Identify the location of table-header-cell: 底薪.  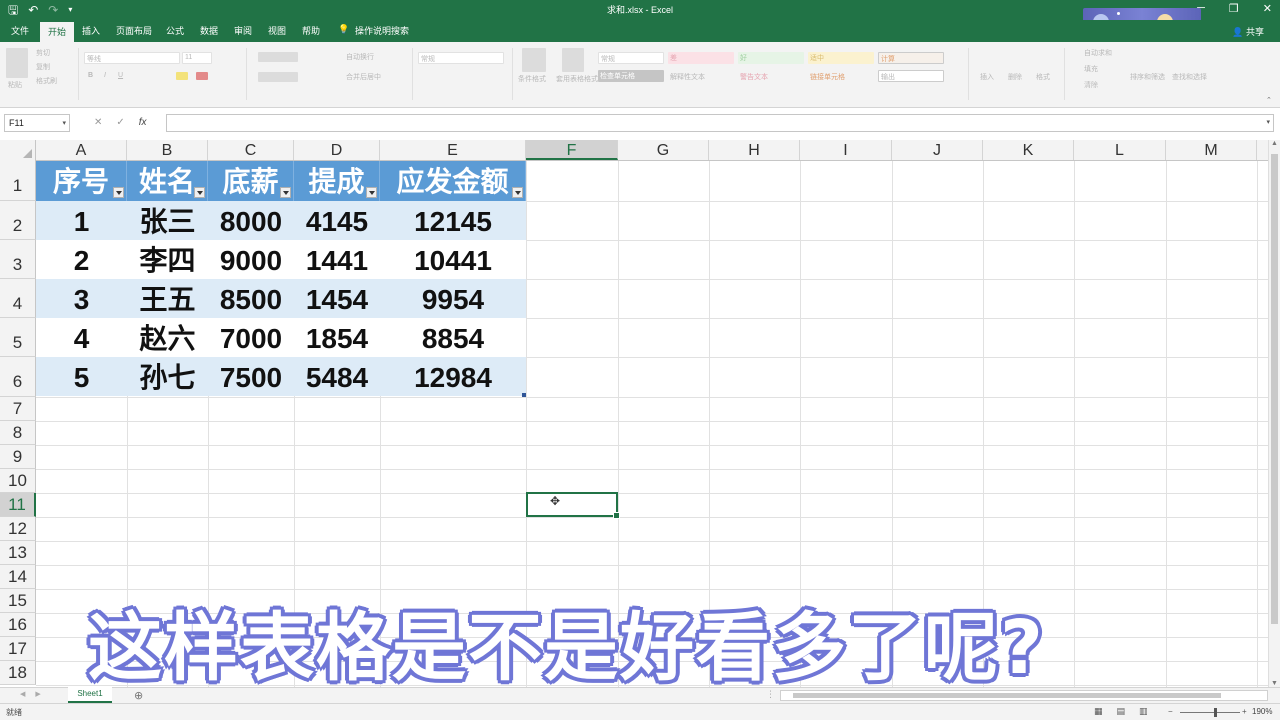
(251, 181).